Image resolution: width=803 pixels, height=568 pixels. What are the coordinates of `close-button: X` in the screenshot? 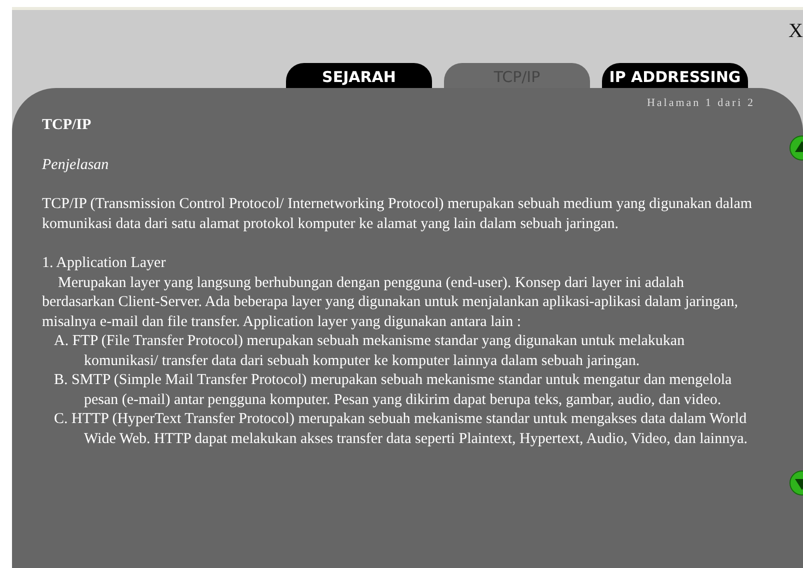 It's located at (795, 31).